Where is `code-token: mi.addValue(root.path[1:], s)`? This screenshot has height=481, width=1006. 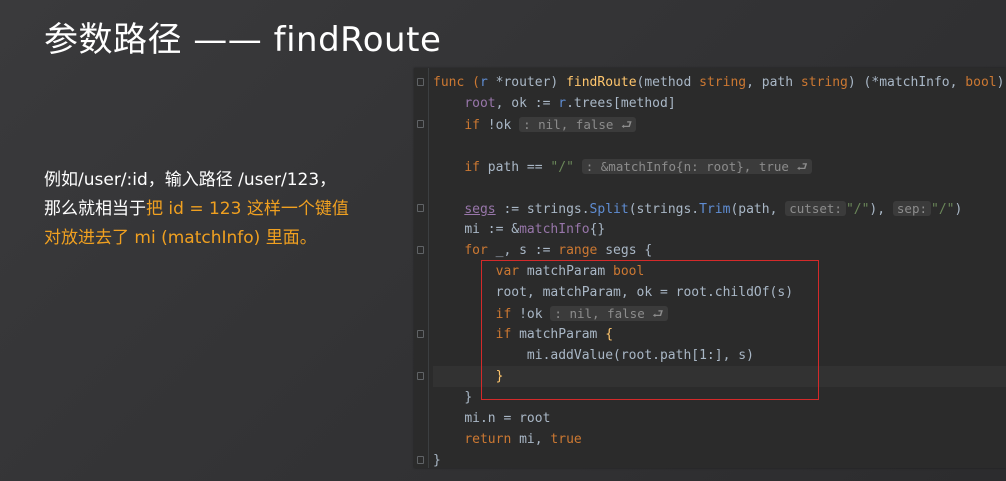 code-token: mi.addValue(root.path[1:], s) is located at coordinates (640, 355).